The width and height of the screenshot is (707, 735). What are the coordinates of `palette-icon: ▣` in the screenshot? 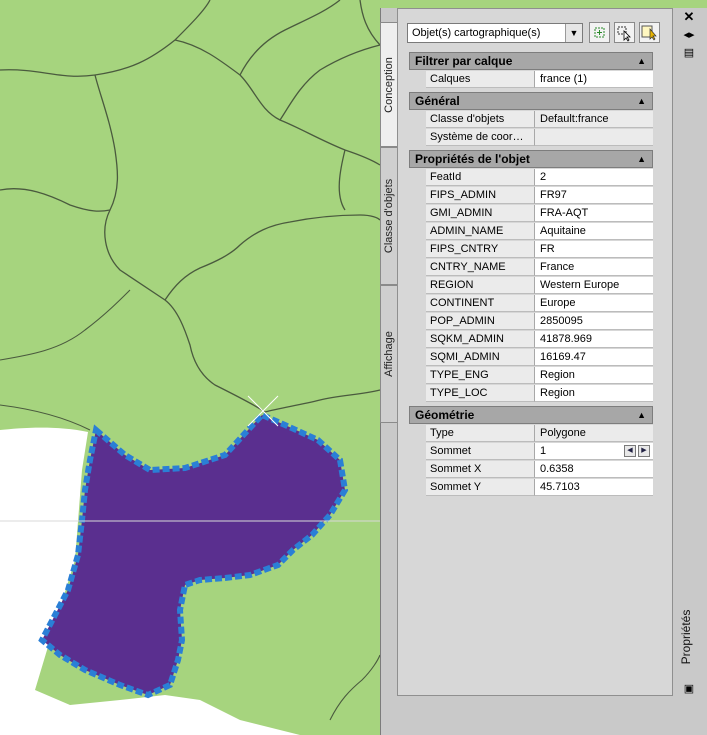 It's located at (689, 689).